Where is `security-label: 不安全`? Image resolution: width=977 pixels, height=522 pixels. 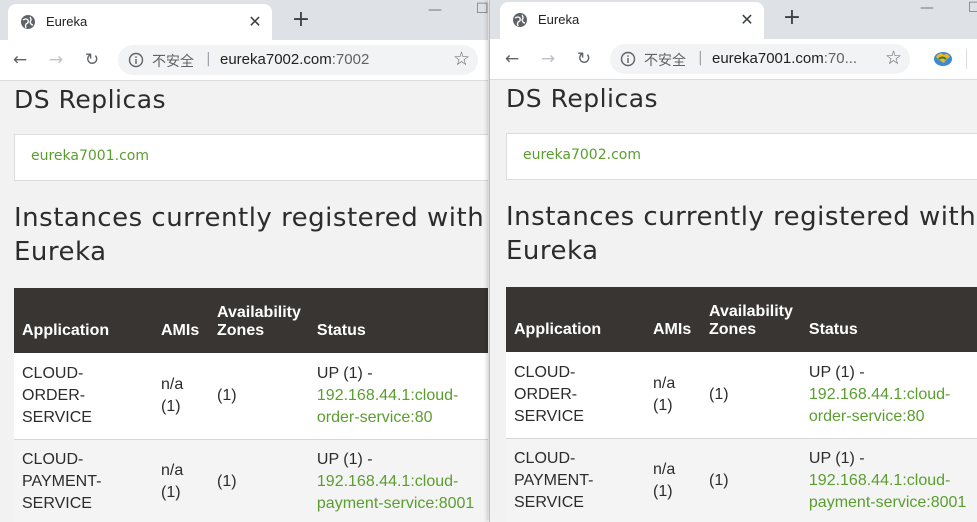
security-label: 不安全 is located at coordinates (665, 61).